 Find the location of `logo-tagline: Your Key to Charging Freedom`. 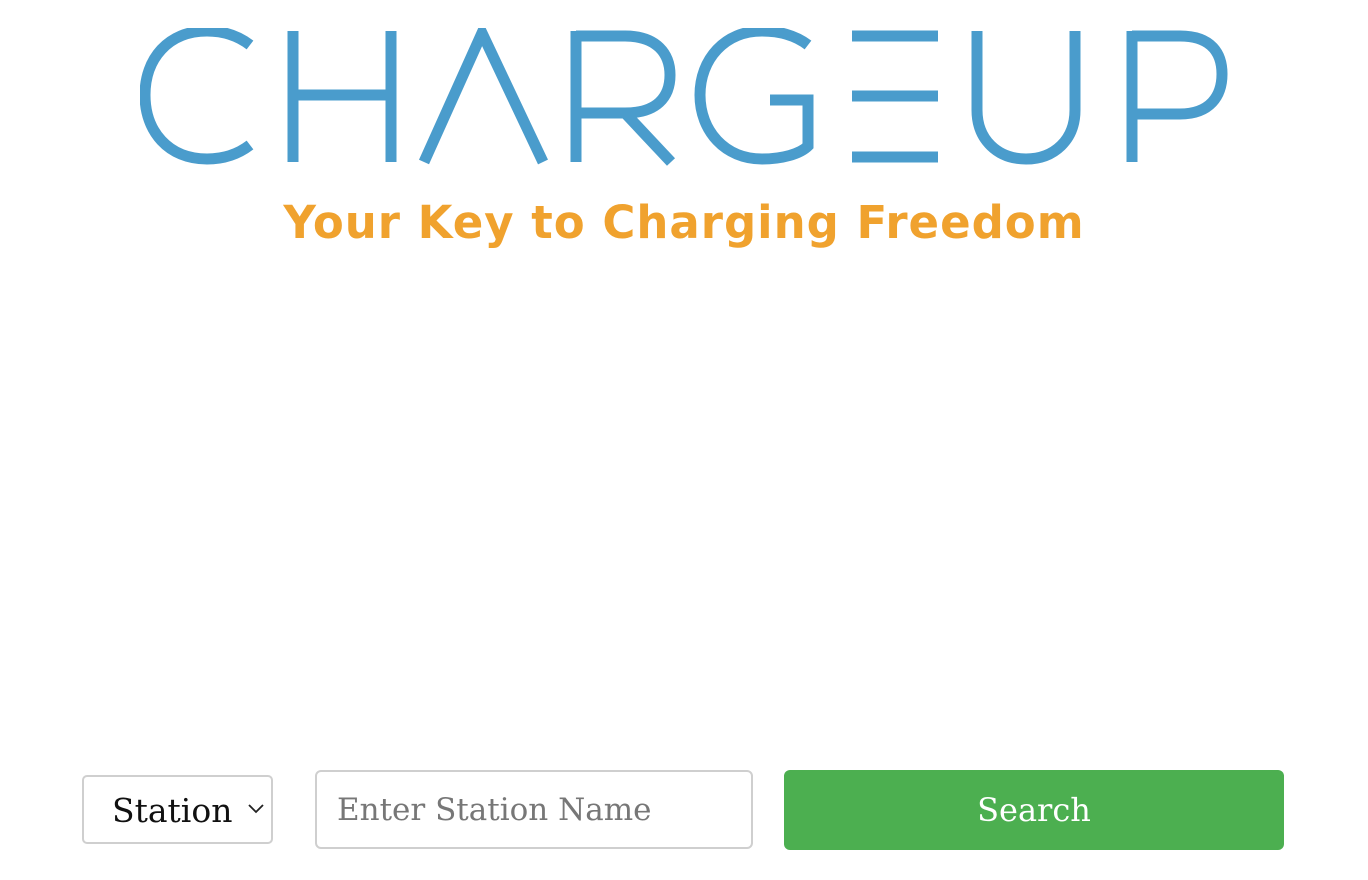

logo-tagline: Your Key to Charging Freedom is located at coordinates (684, 222).